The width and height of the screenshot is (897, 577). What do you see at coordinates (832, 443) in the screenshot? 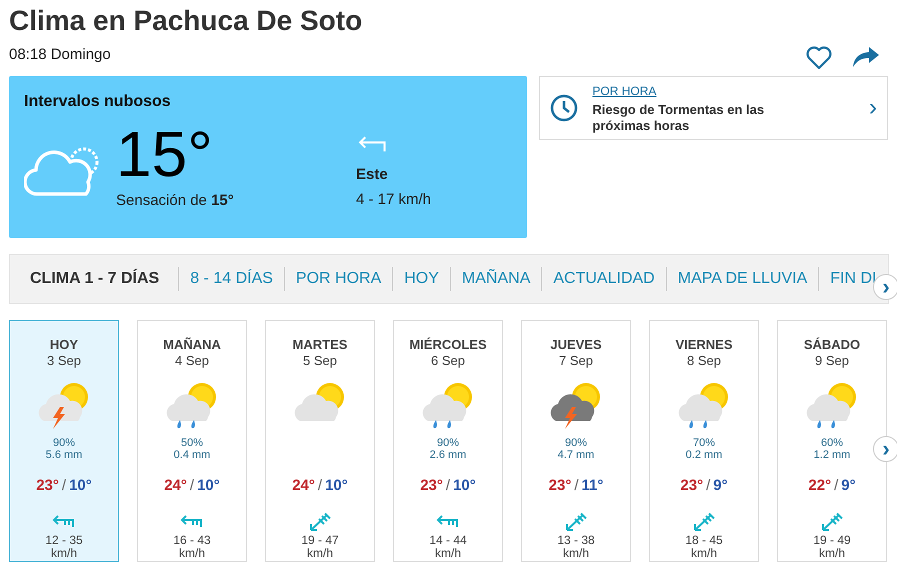
I see `rain-chance: 60%` at bounding box center [832, 443].